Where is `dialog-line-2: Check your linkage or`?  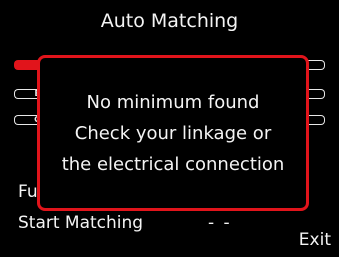 dialog-line-2: Check your linkage or is located at coordinates (173, 133).